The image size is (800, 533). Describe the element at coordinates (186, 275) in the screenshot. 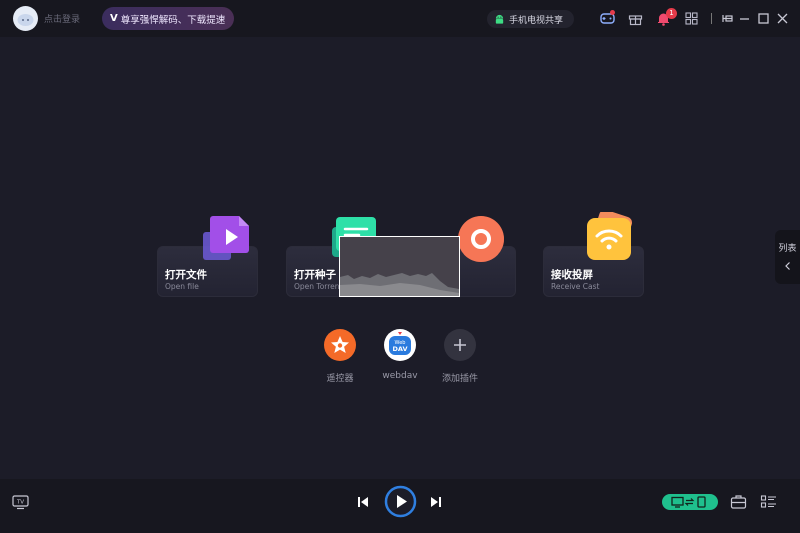

I see `card-title: 打开文件` at that location.